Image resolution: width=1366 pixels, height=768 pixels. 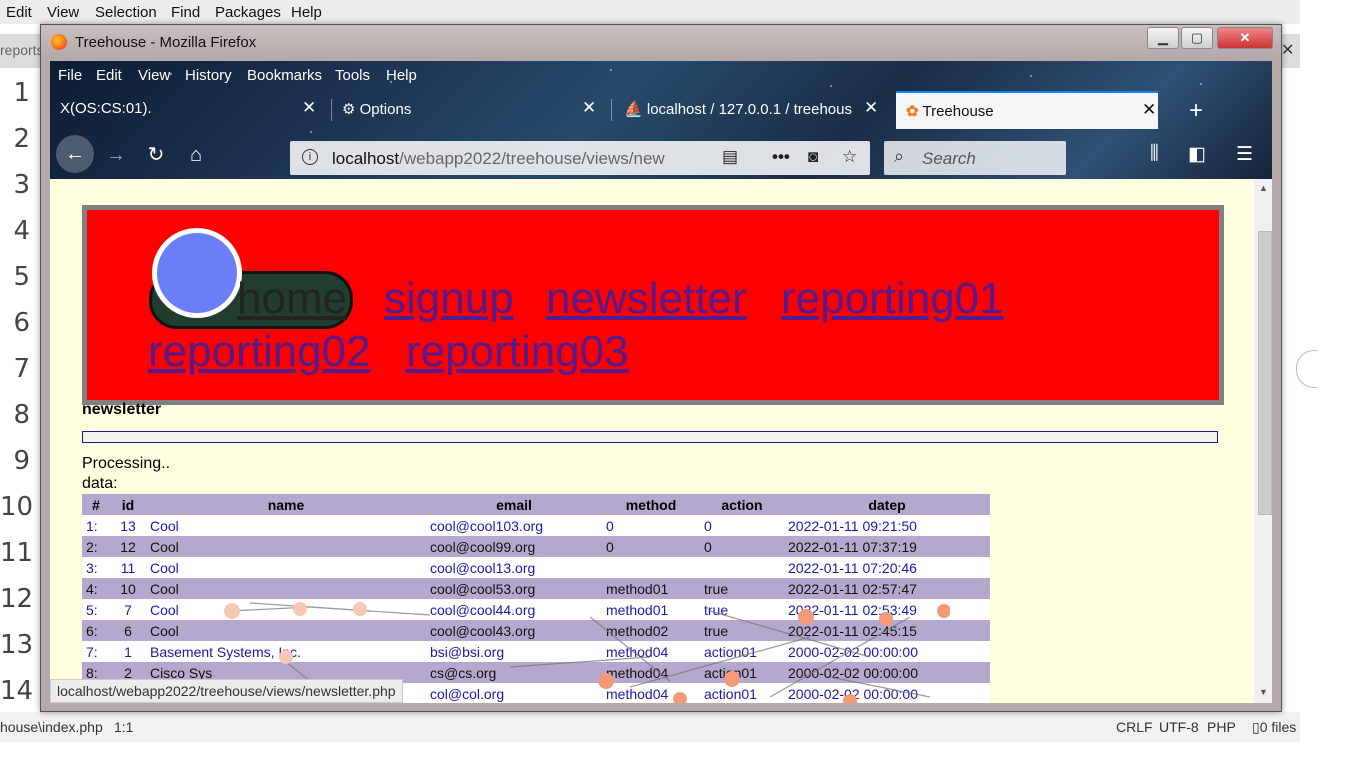 What do you see at coordinates (1221, 727) in the screenshot?
I see `status-grammar: PHP` at bounding box center [1221, 727].